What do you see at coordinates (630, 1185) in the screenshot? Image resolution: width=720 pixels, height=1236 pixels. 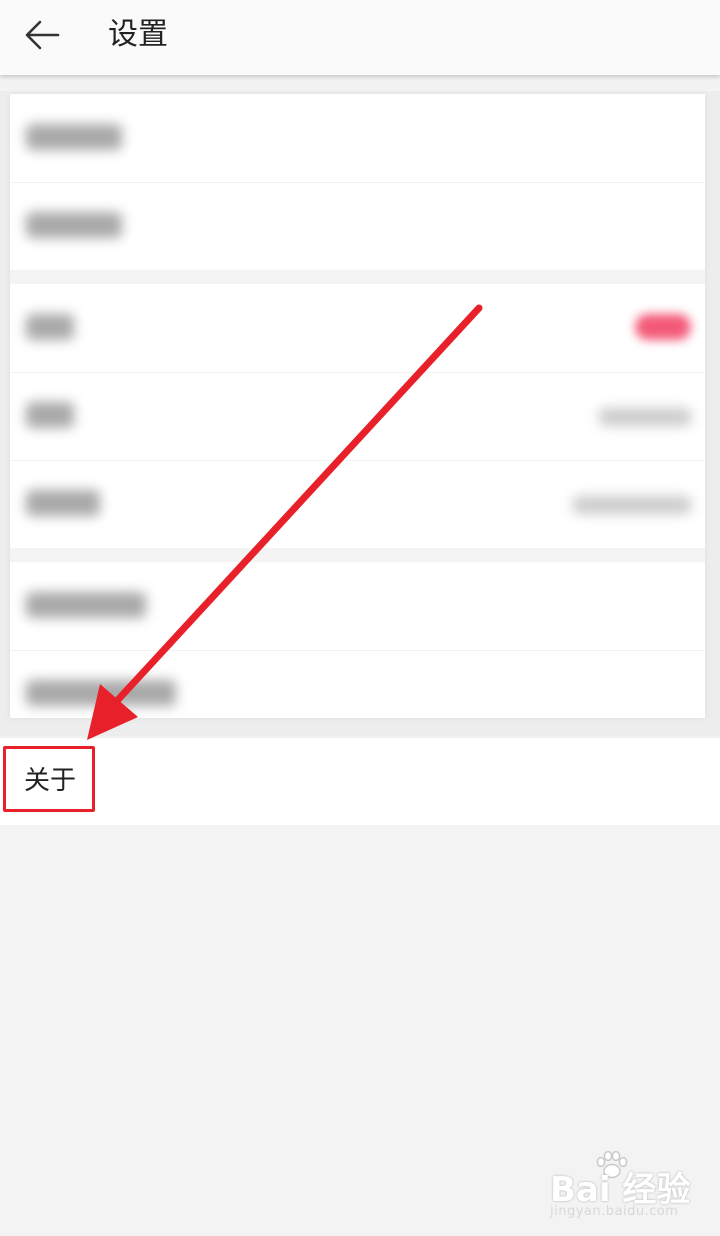 I see `watermark: Bai 经验 jingyan.baidu.com` at bounding box center [630, 1185].